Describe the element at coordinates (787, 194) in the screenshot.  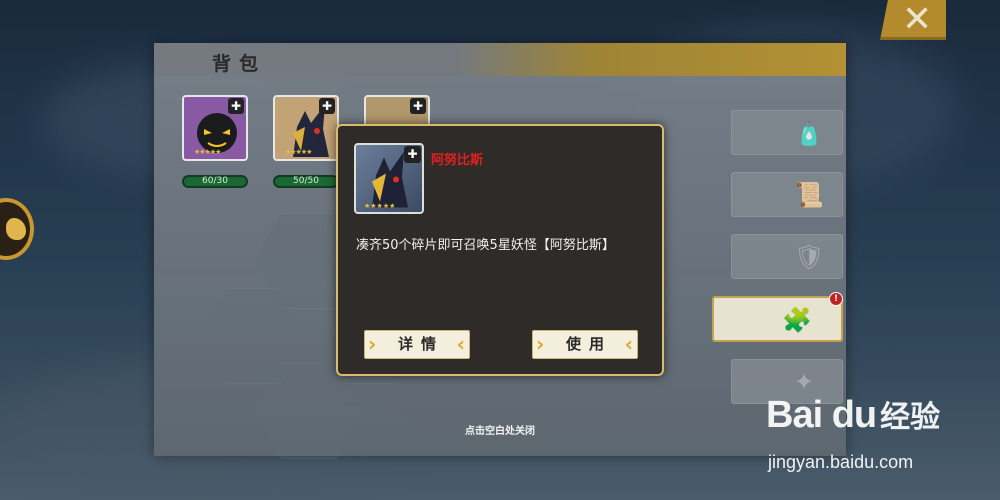
I see `tab-scrolls: 📜` at that location.